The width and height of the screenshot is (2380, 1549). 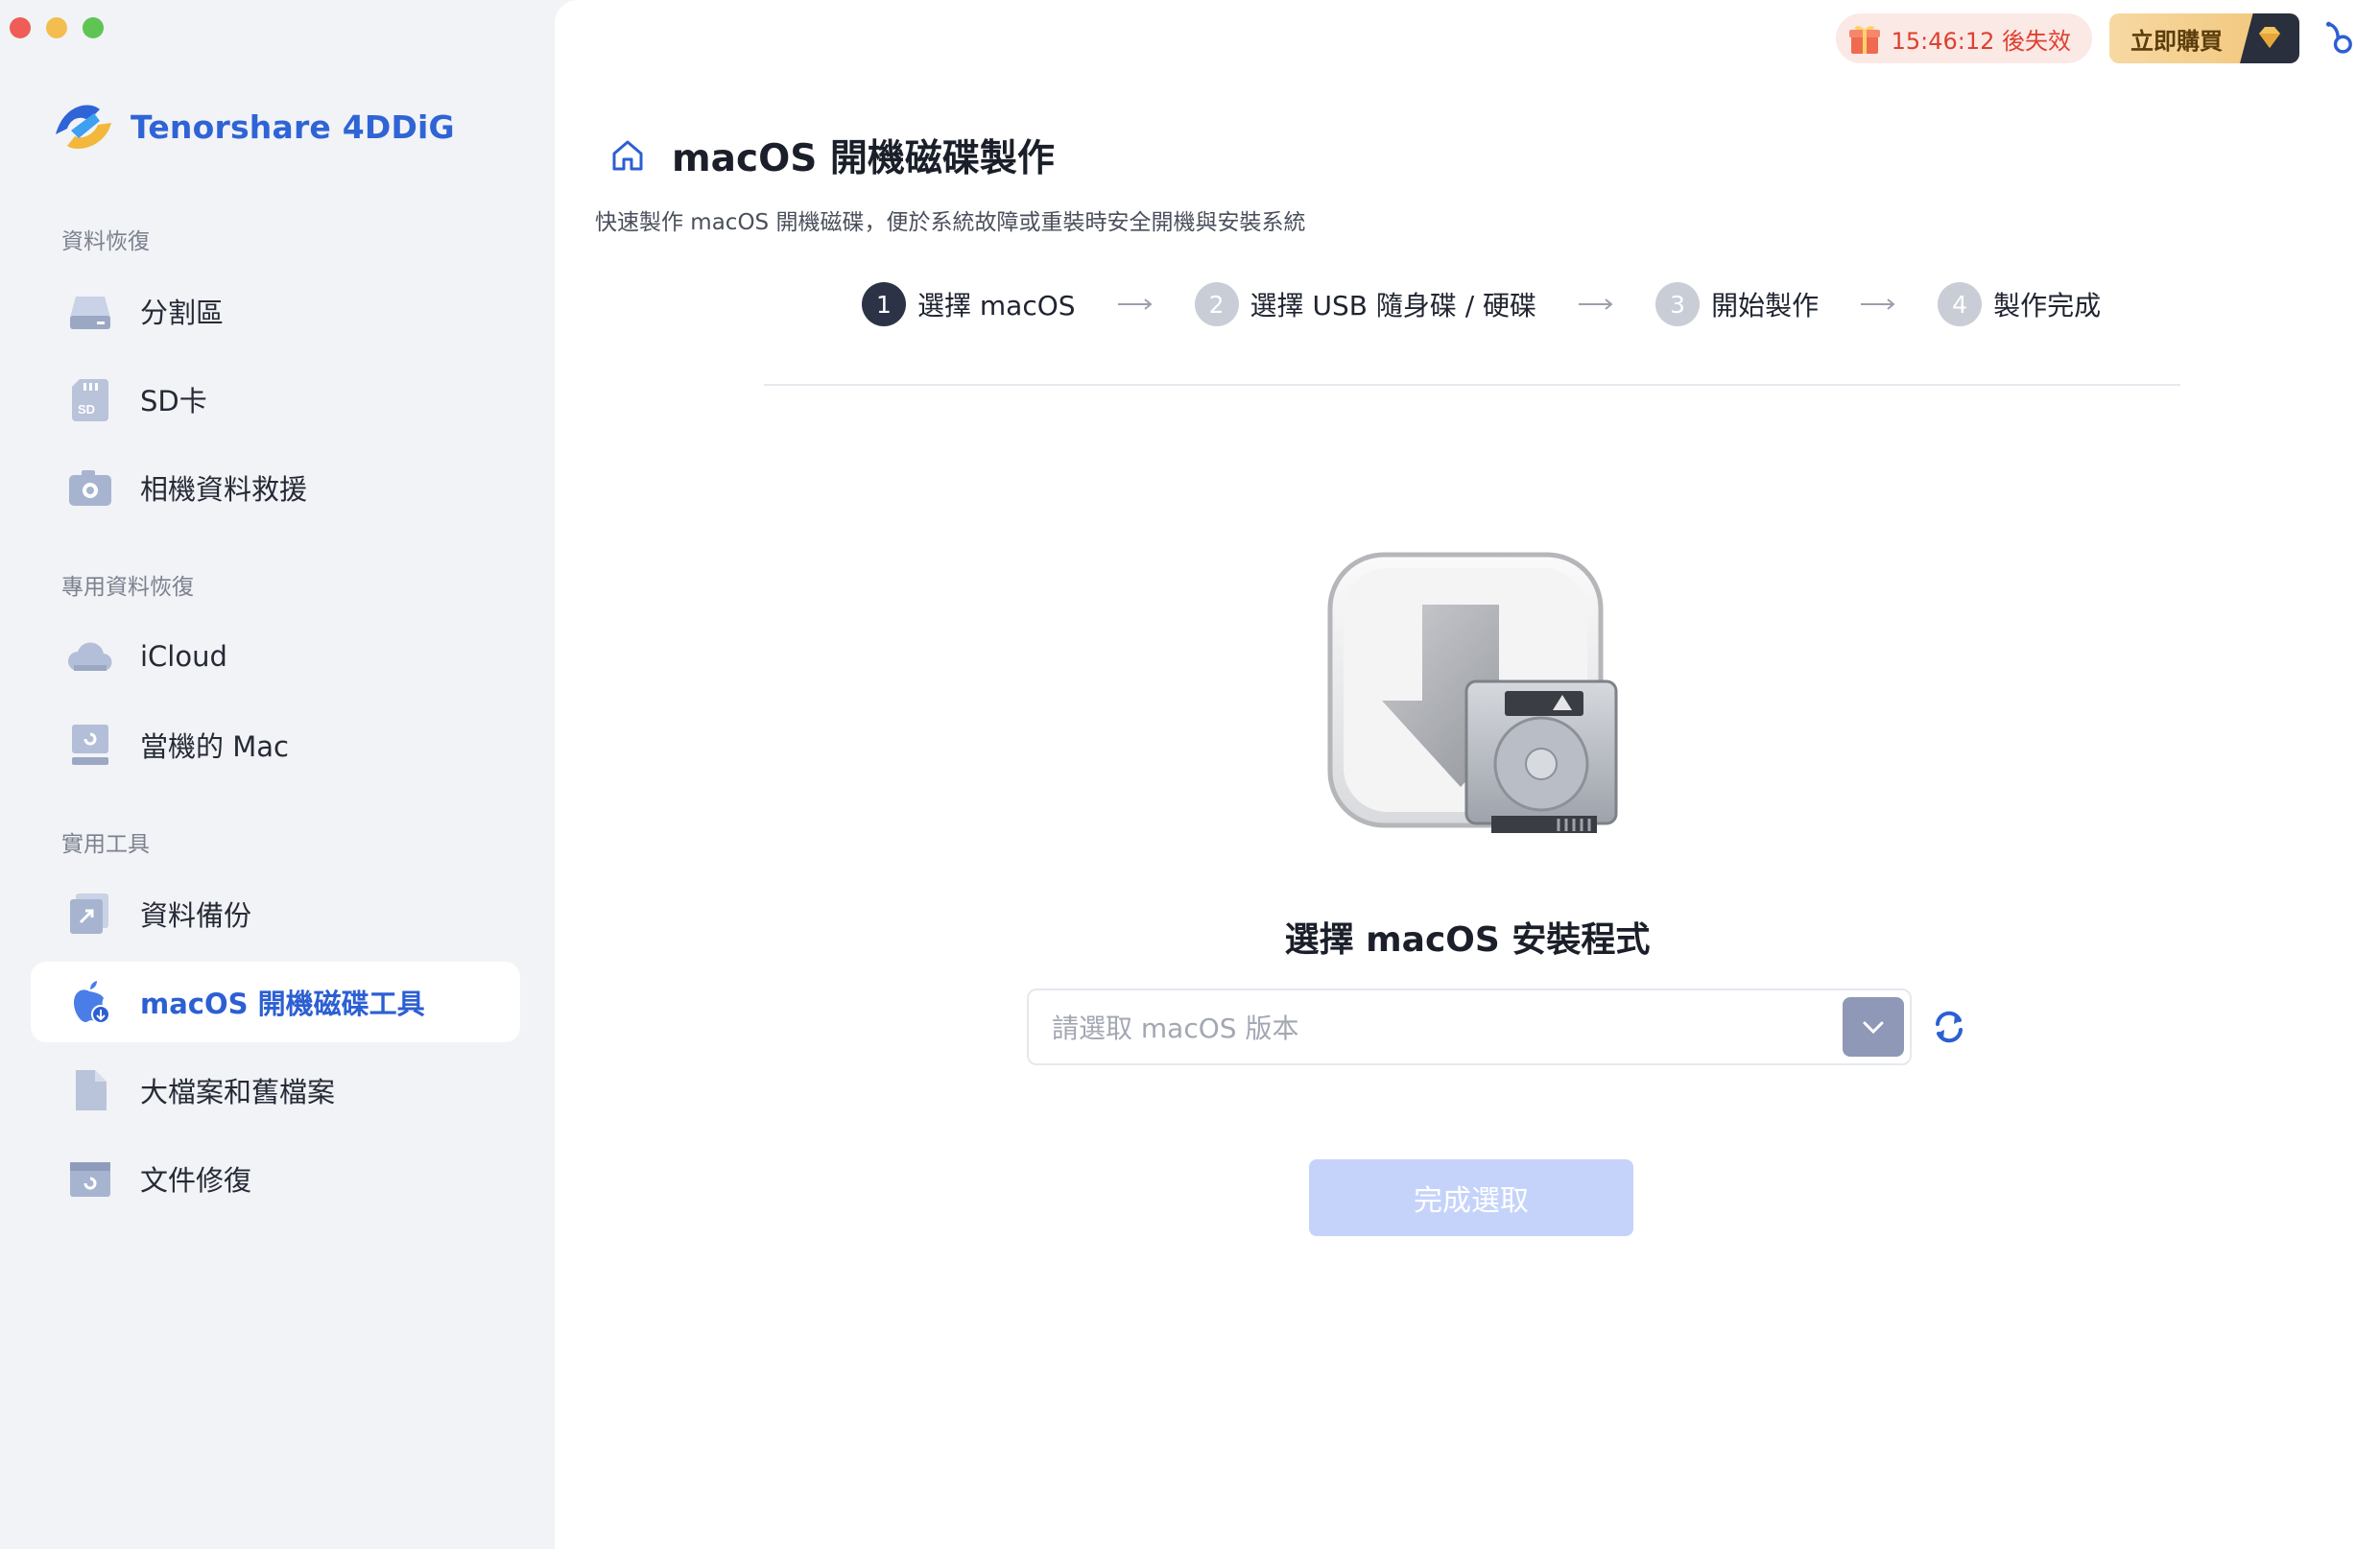 What do you see at coordinates (1471, 1197) in the screenshot?
I see `confirm-selection-button: 完成選取` at bounding box center [1471, 1197].